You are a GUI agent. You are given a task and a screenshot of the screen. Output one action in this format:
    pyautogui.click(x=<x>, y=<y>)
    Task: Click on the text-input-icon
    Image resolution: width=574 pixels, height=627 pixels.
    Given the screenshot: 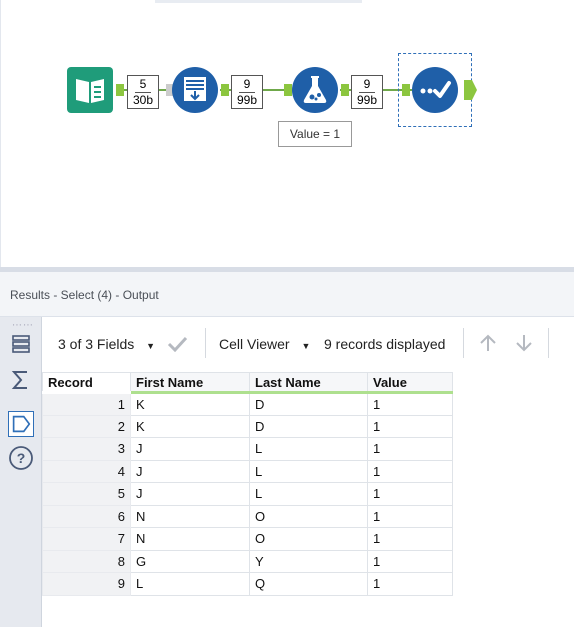 What is the action you would take?
    pyautogui.click(x=195, y=90)
    